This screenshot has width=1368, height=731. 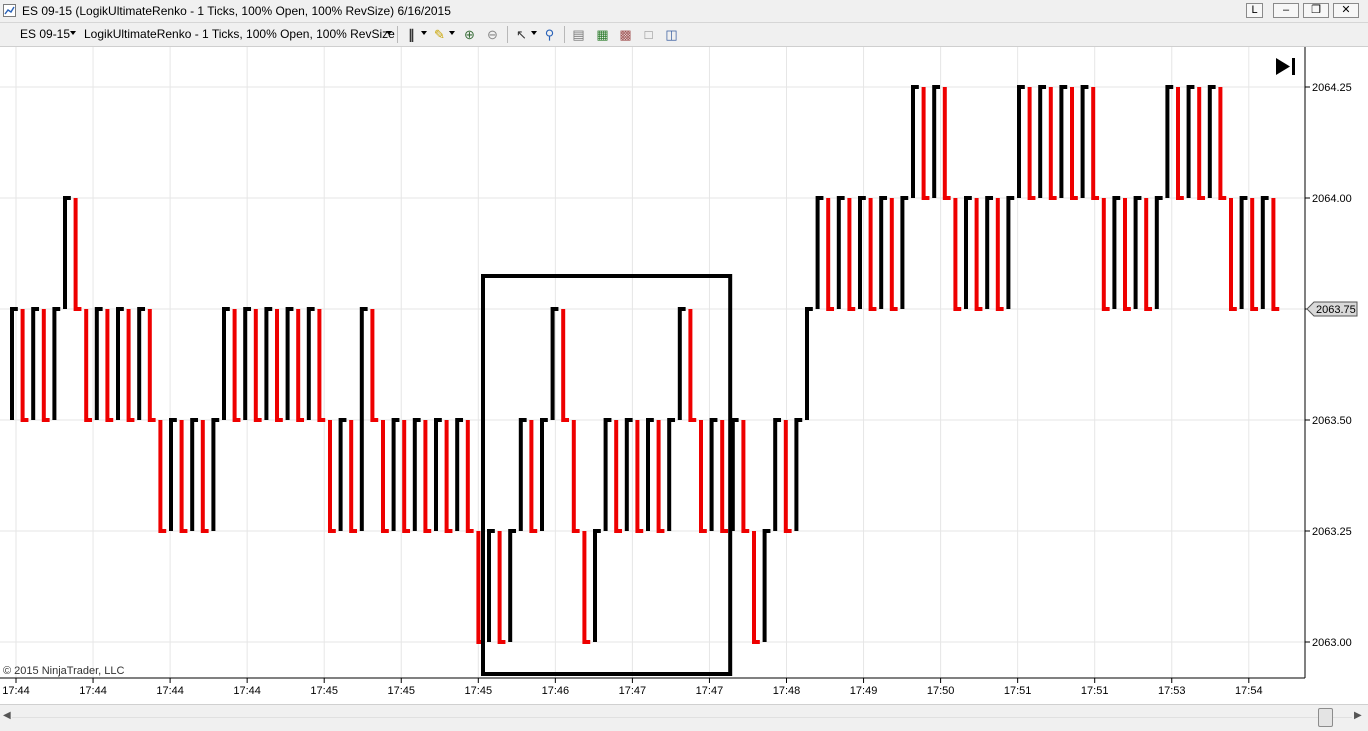 What do you see at coordinates (1336, 310) in the screenshot?
I see `current-price-label: 2063.75` at bounding box center [1336, 310].